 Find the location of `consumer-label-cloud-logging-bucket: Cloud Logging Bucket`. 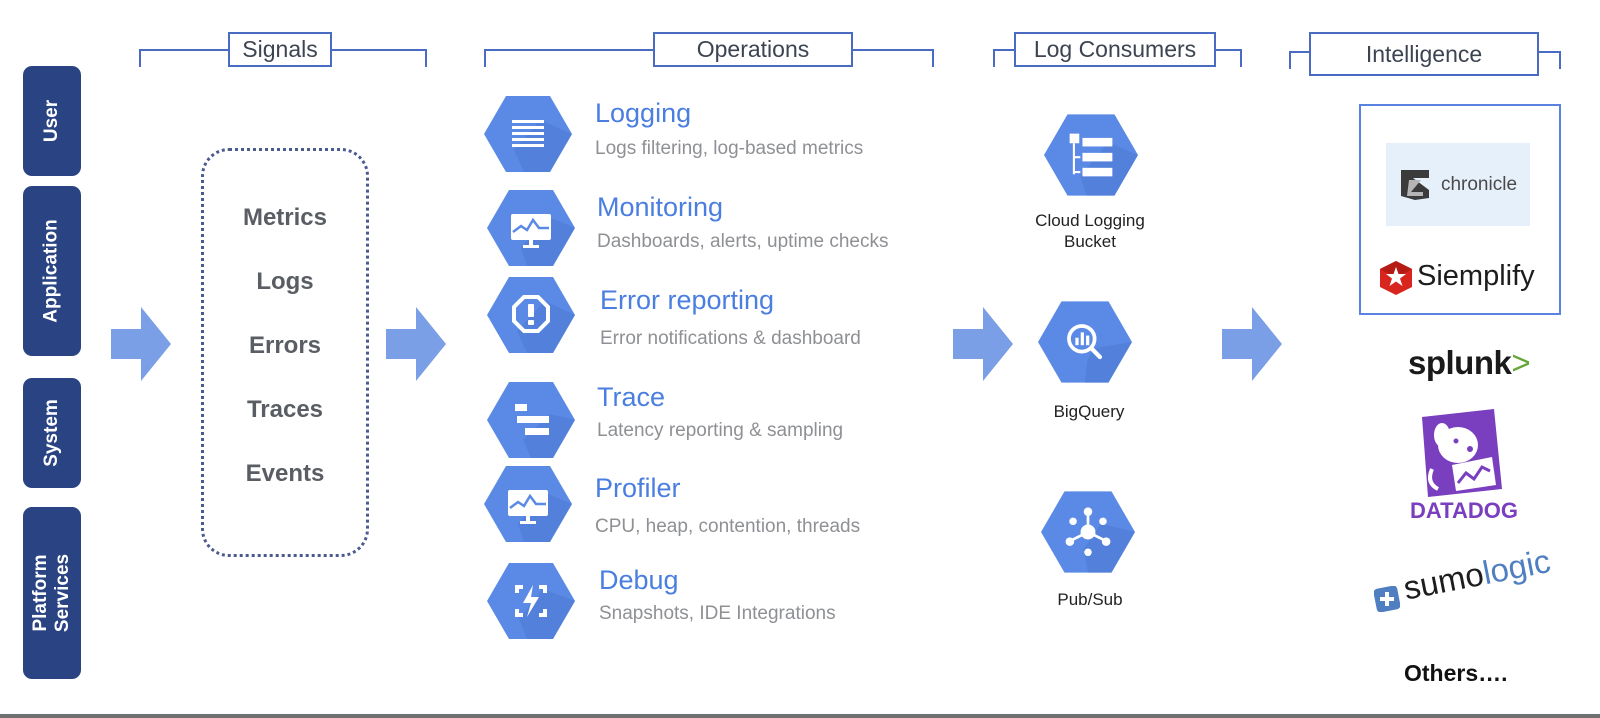

consumer-label-cloud-logging-bucket: Cloud Logging Bucket is located at coordinates (1090, 231).